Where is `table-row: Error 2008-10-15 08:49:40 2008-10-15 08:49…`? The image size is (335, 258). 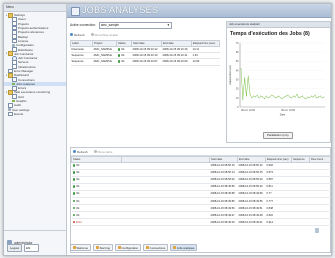 table-row: Error 2008-10-15 08:49:40 2008-10-15 08:49… is located at coordinates (201, 222).